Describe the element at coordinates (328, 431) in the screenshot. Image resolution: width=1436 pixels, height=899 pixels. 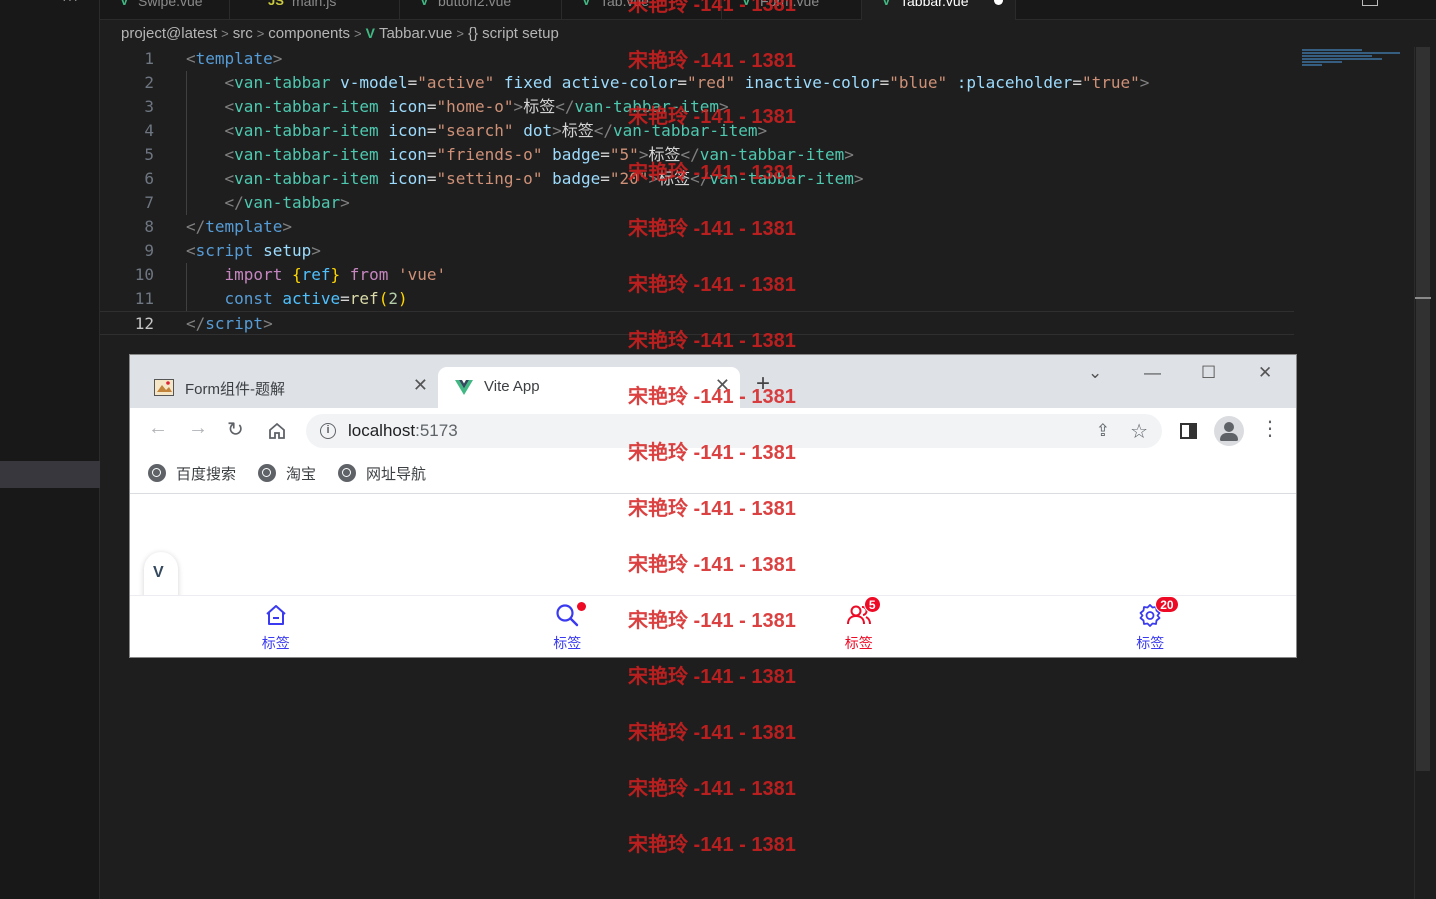
I see `site-info-icon: i` at that location.